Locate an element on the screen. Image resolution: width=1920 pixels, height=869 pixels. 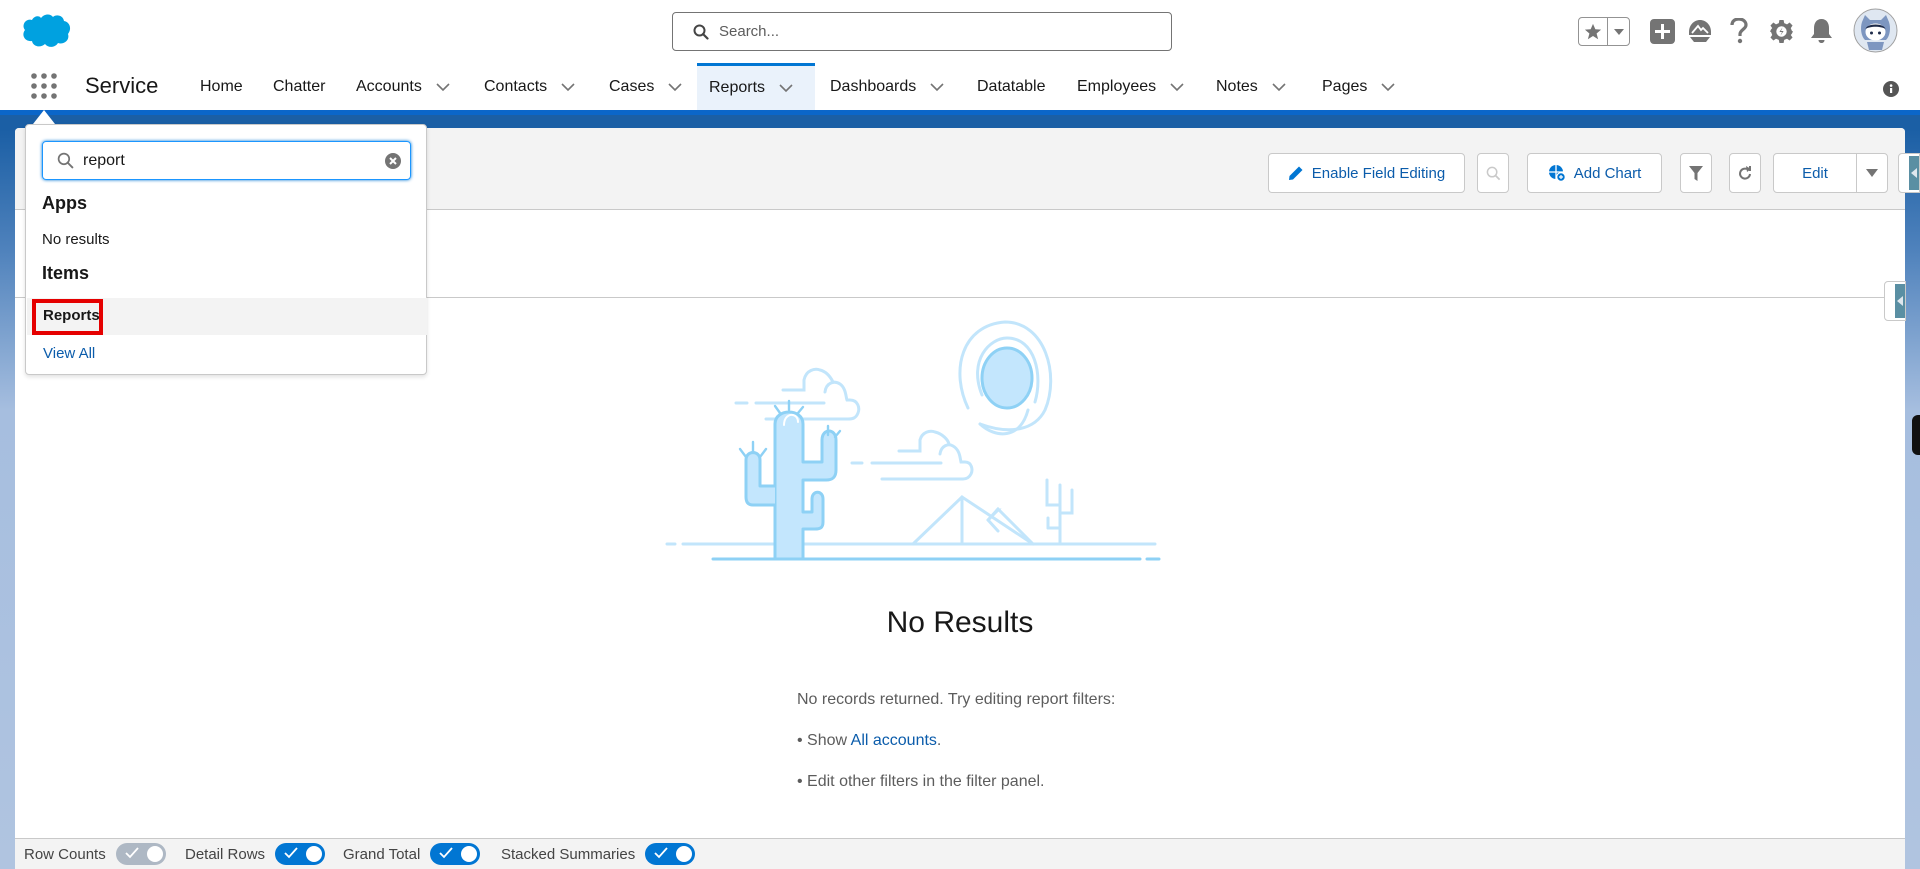
bullet-prefix: • Show is located at coordinates (824, 740).